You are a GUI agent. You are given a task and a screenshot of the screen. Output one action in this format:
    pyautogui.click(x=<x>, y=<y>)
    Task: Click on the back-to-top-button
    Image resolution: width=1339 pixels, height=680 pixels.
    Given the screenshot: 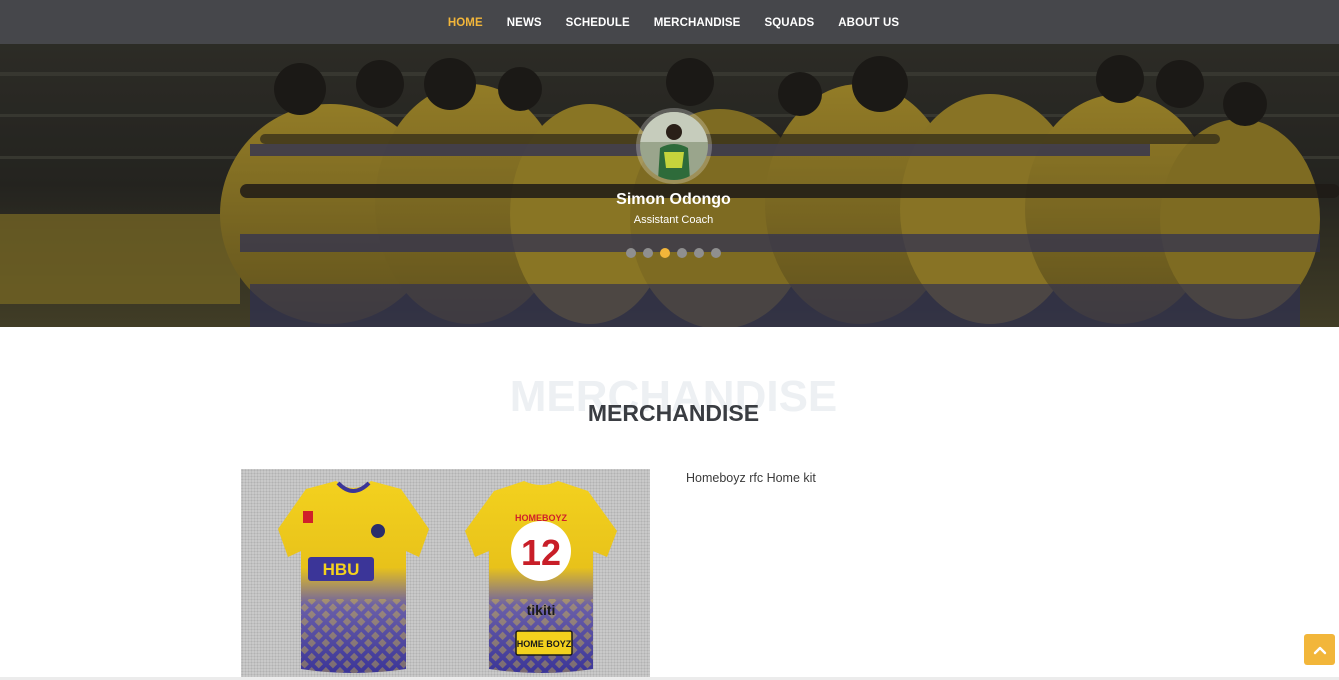 What is the action you would take?
    pyautogui.click(x=1319, y=649)
    